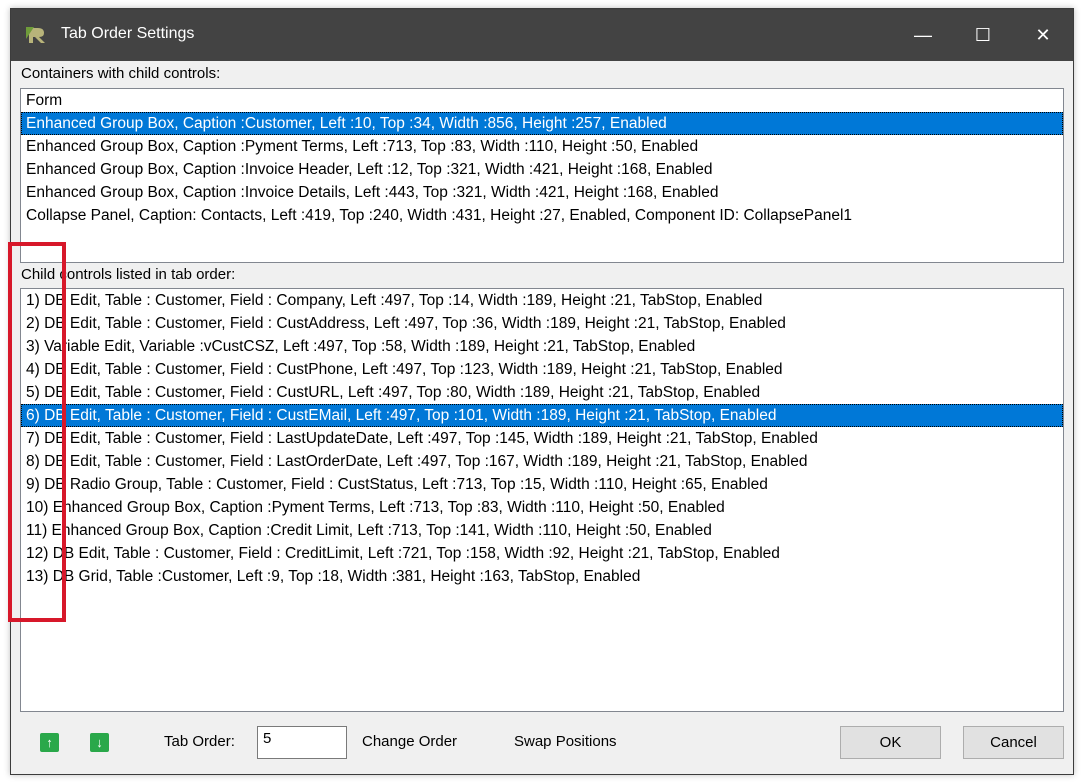  I want to click on tab-order-label: Tab Order:, so click(199, 741).